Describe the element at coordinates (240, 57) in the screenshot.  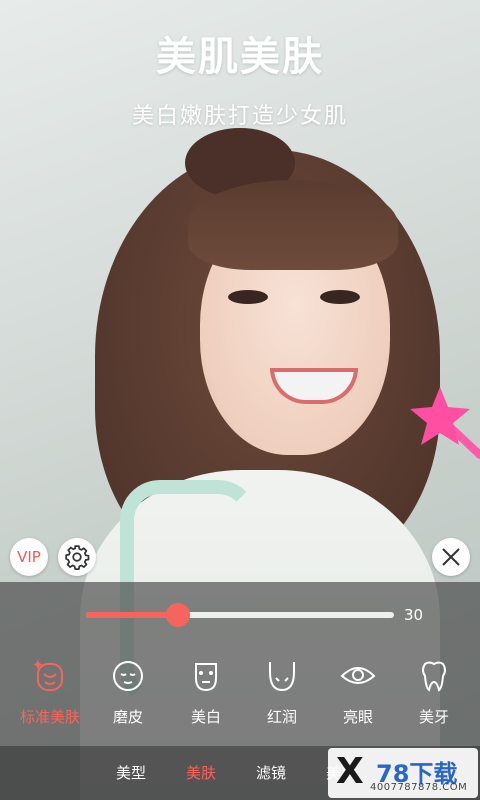
I see `page-title: 美肌美肤` at that location.